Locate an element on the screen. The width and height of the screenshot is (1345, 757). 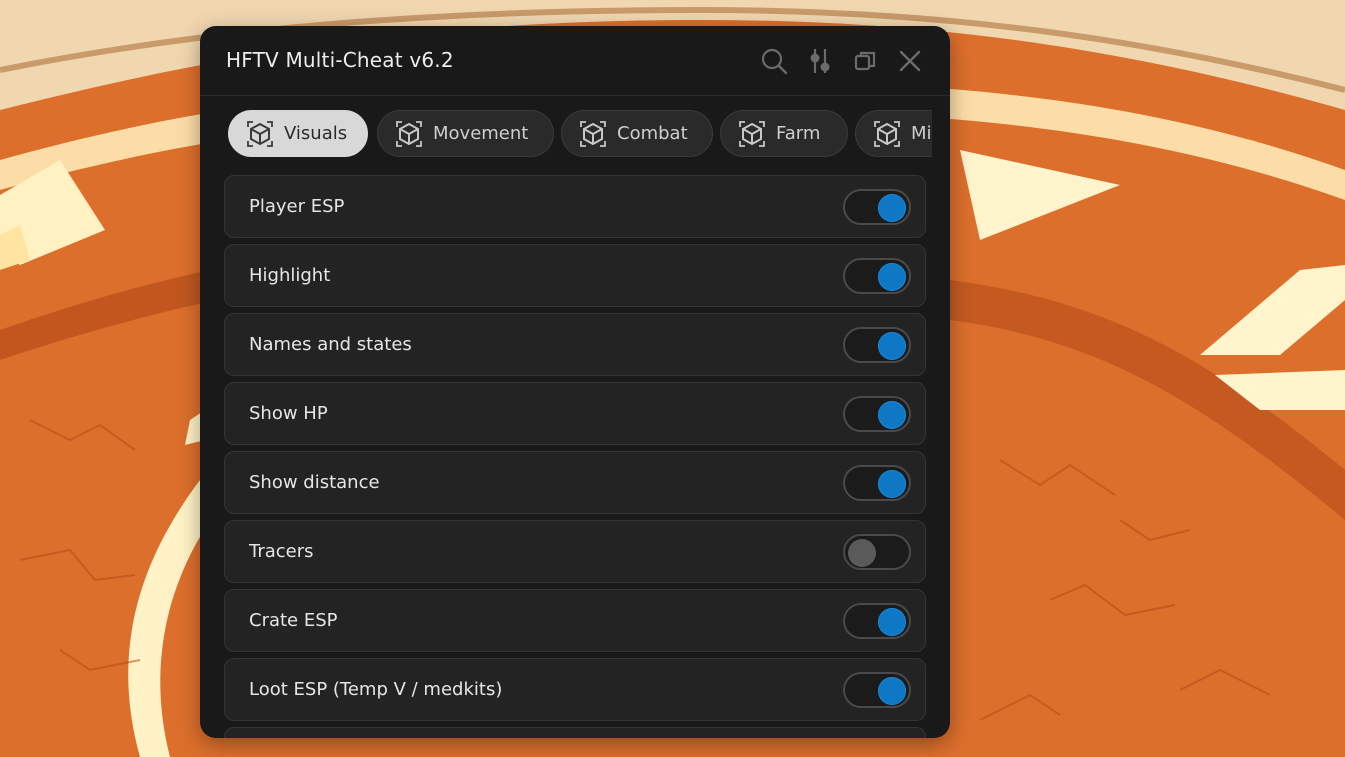
search-icon is located at coordinates (774, 61).